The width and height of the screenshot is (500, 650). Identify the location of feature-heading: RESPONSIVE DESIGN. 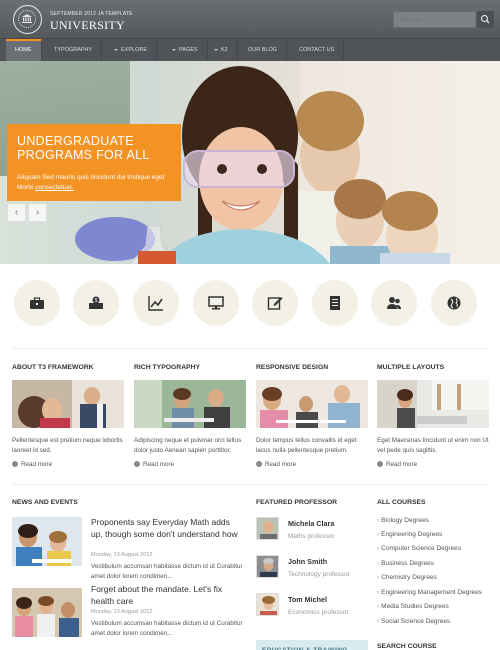
(312, 367).